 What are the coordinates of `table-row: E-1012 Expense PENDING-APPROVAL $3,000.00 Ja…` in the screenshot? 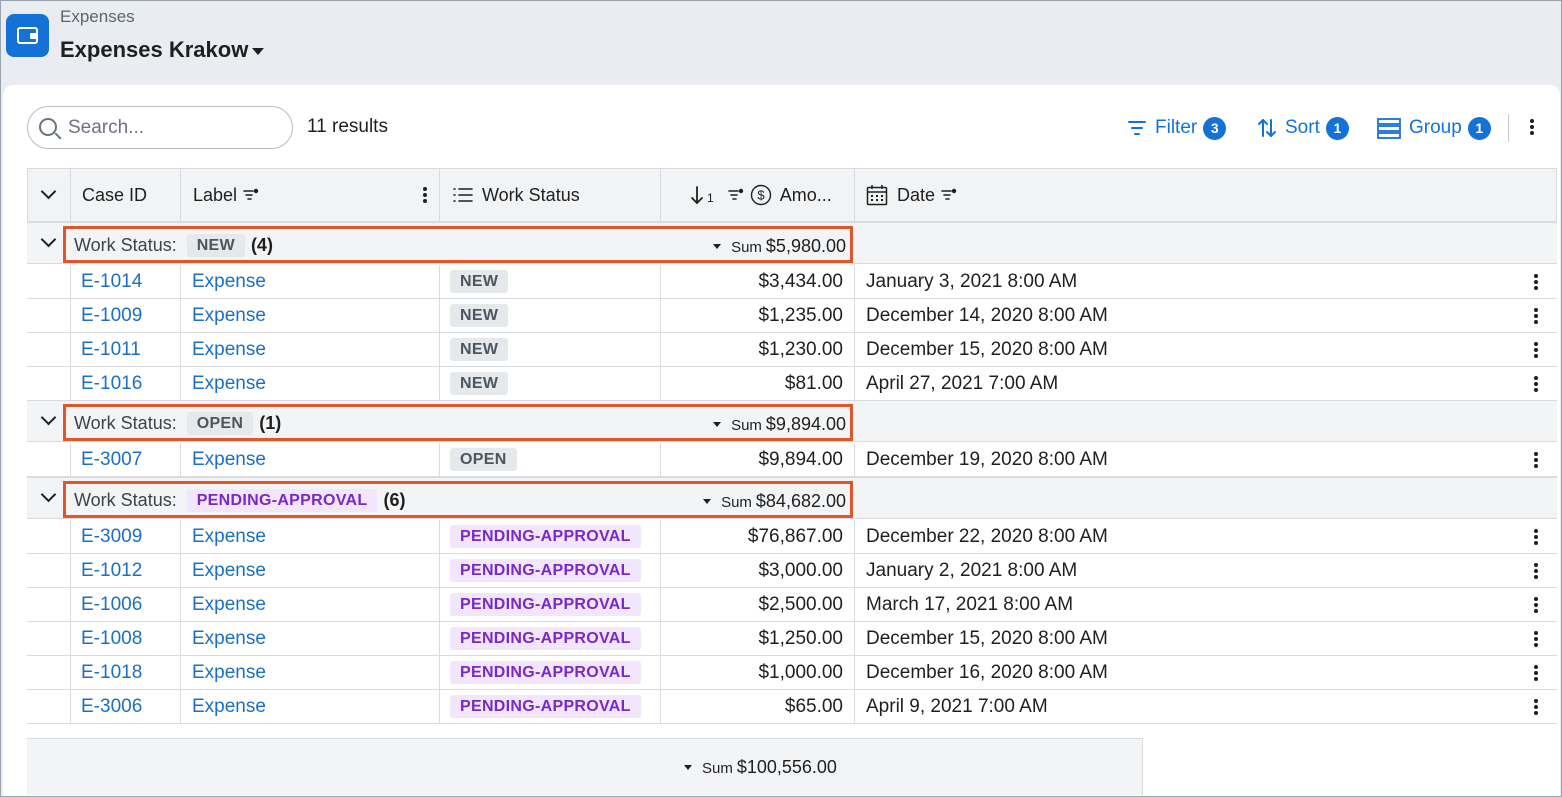 It's located at (792, 571).